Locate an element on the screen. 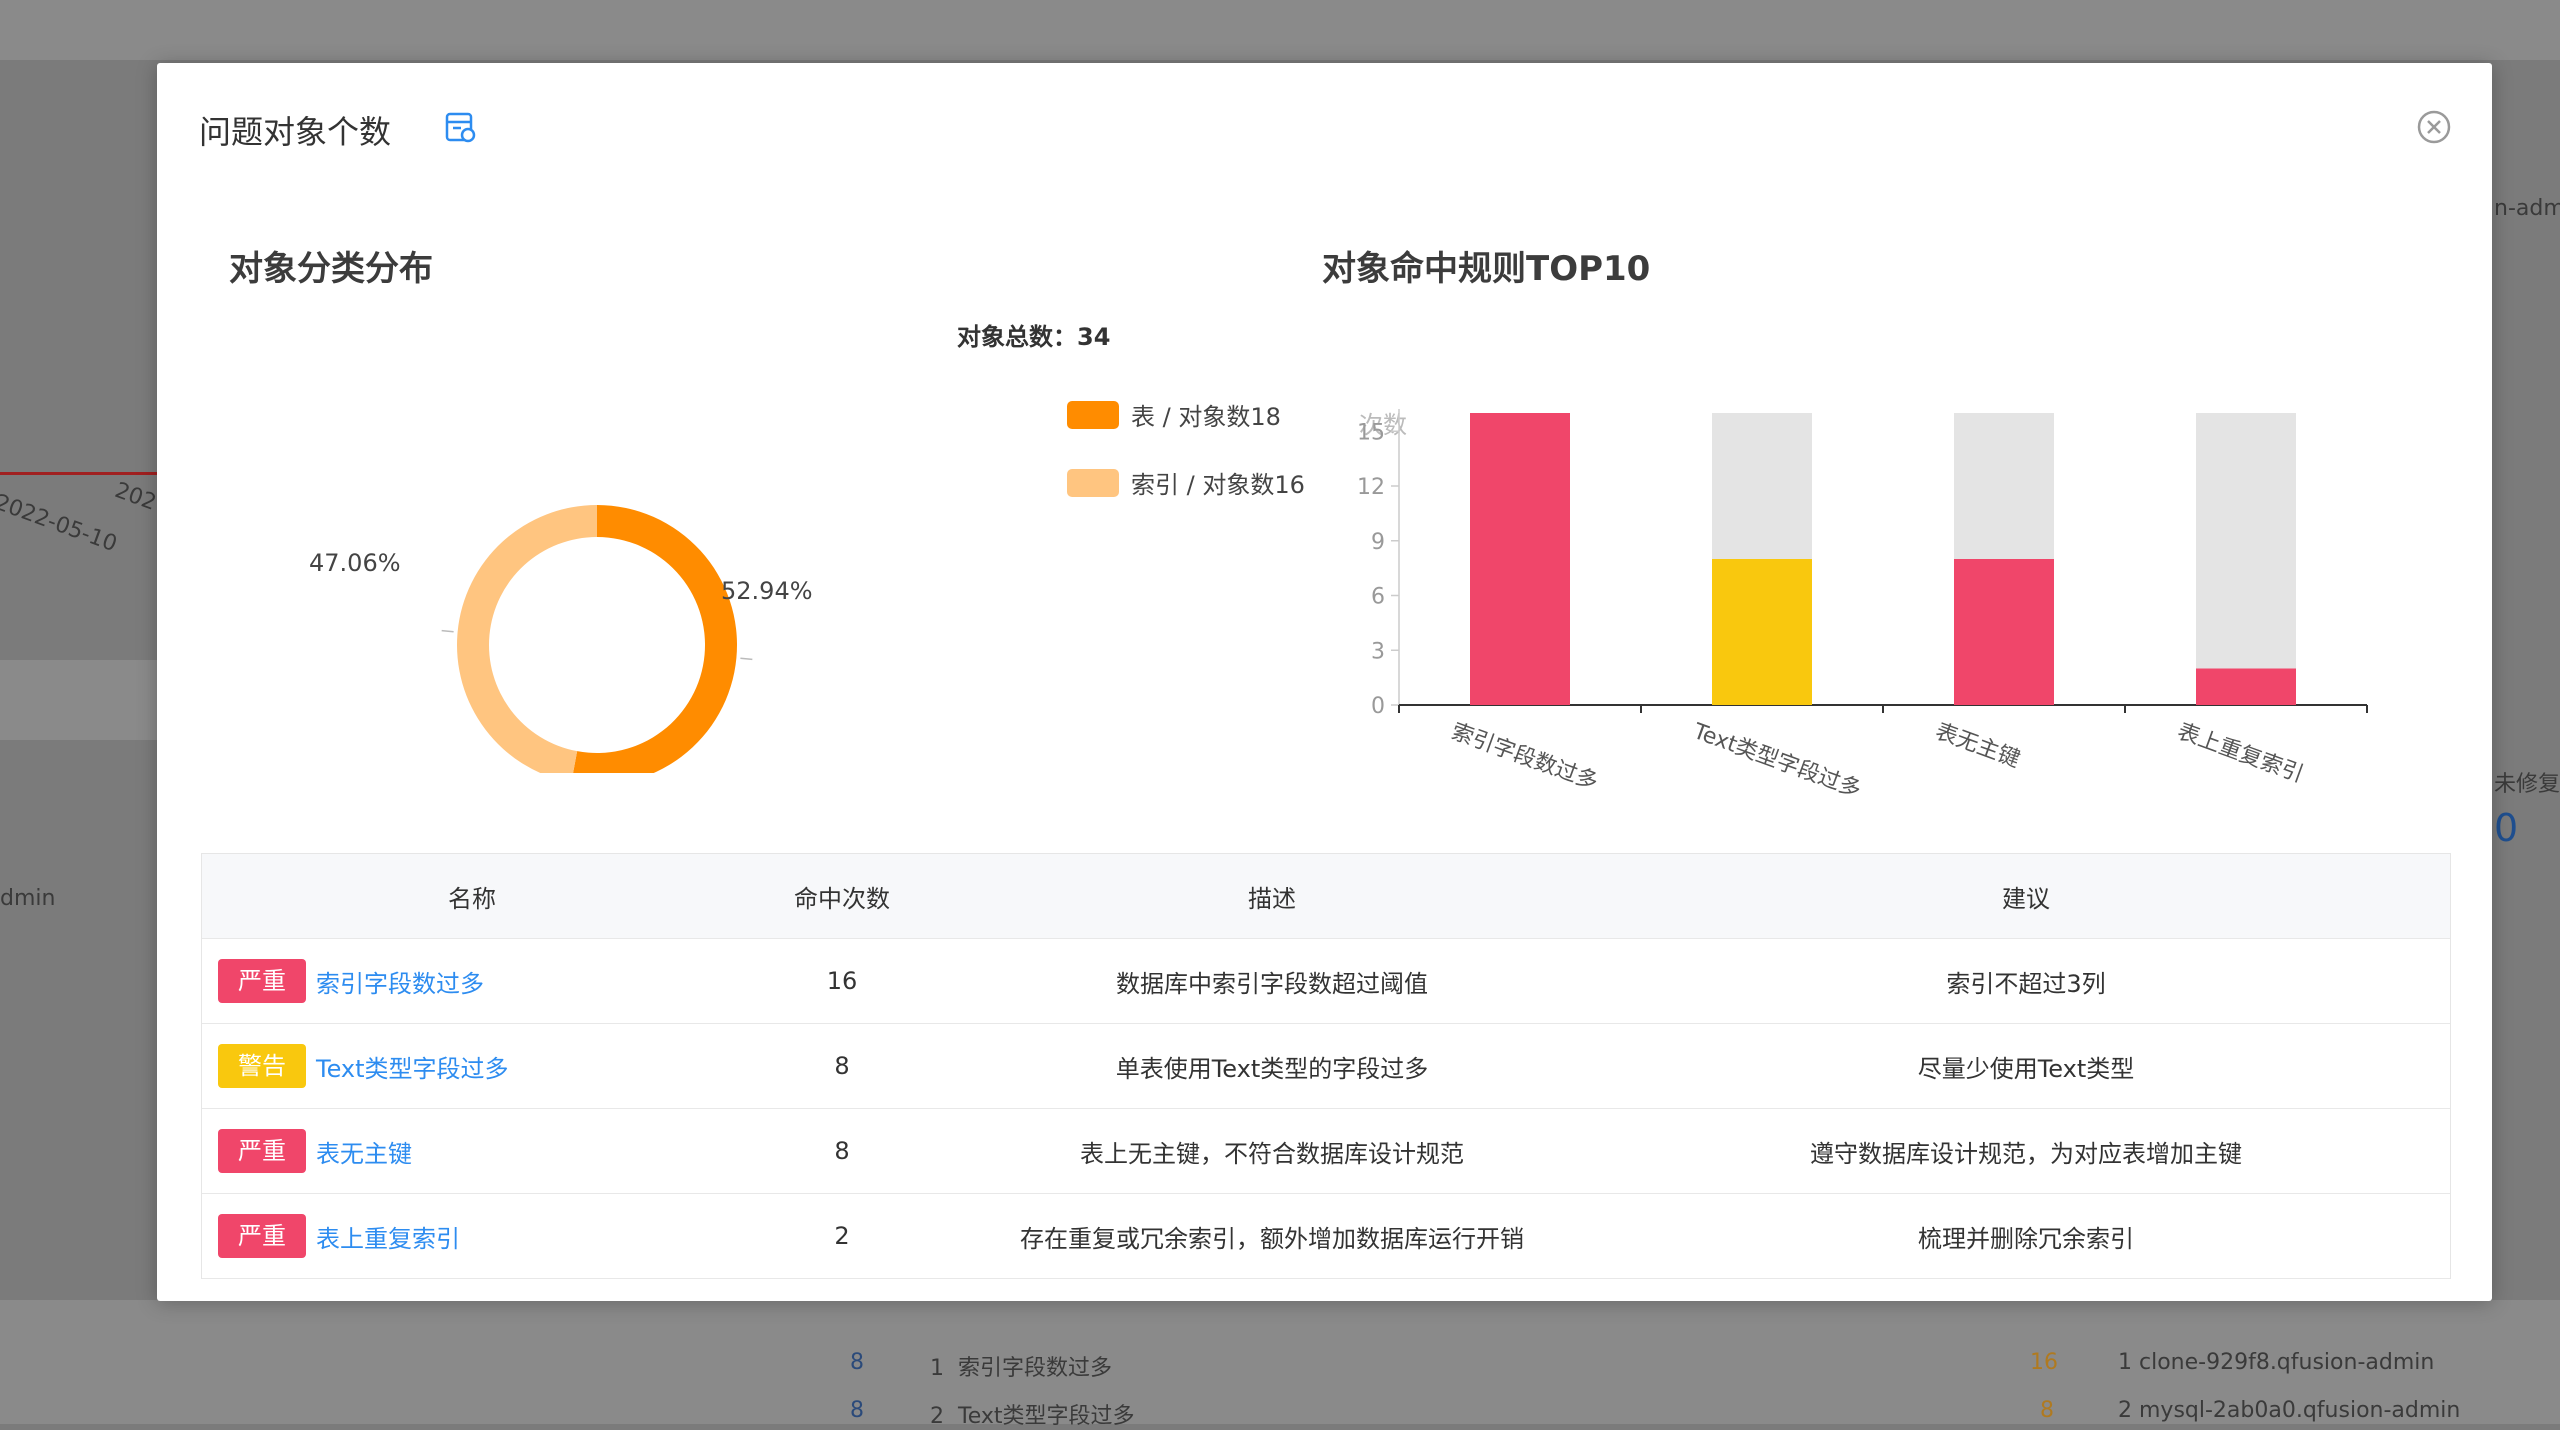  y-tick-label: 12 is located at coordinates (1371, 487).